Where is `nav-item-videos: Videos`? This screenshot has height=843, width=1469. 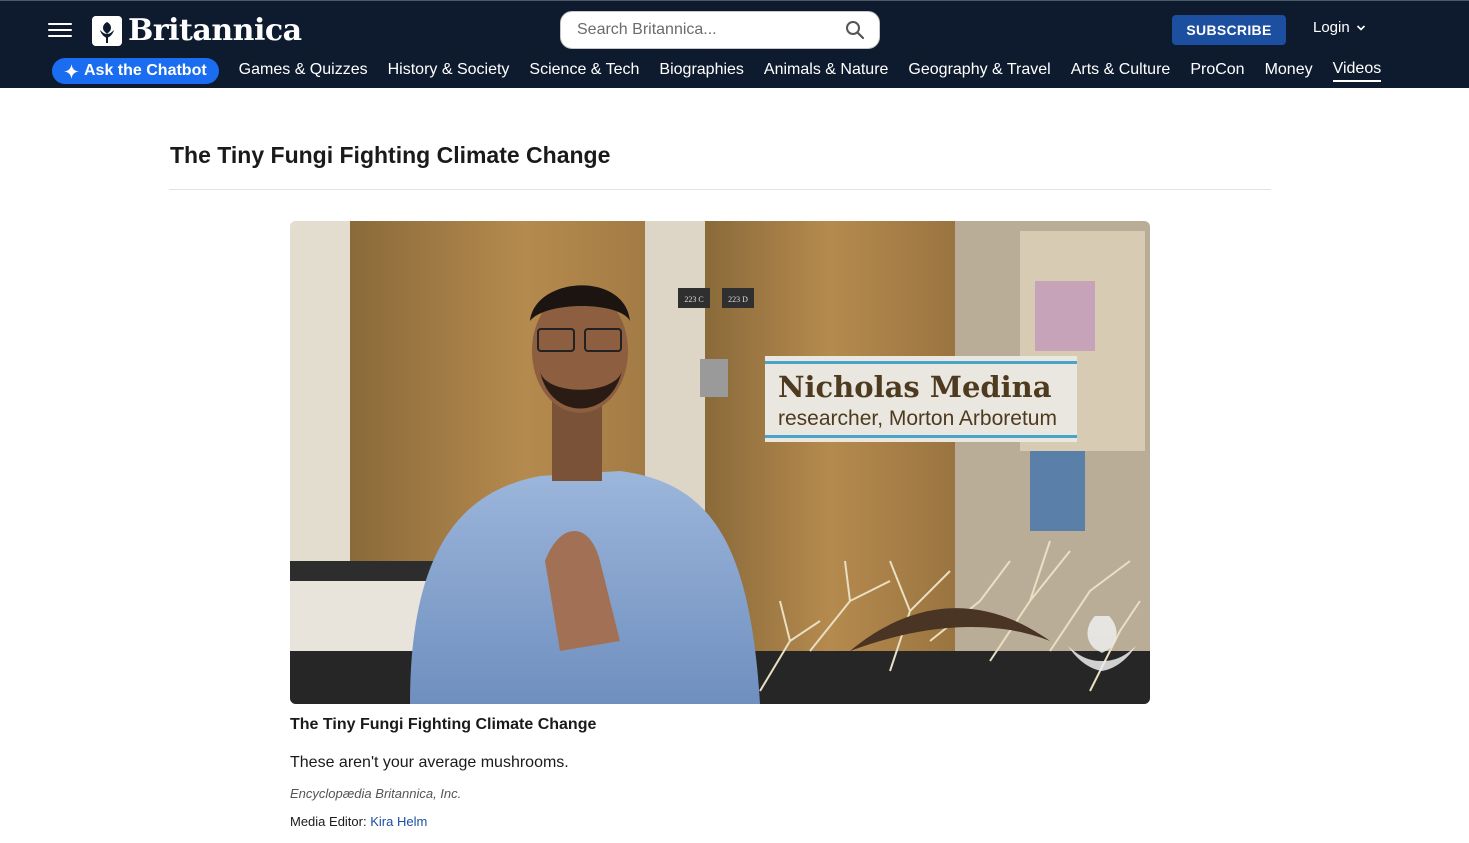
nav-item-videos: Videos is located at coordinates (1357, 71).